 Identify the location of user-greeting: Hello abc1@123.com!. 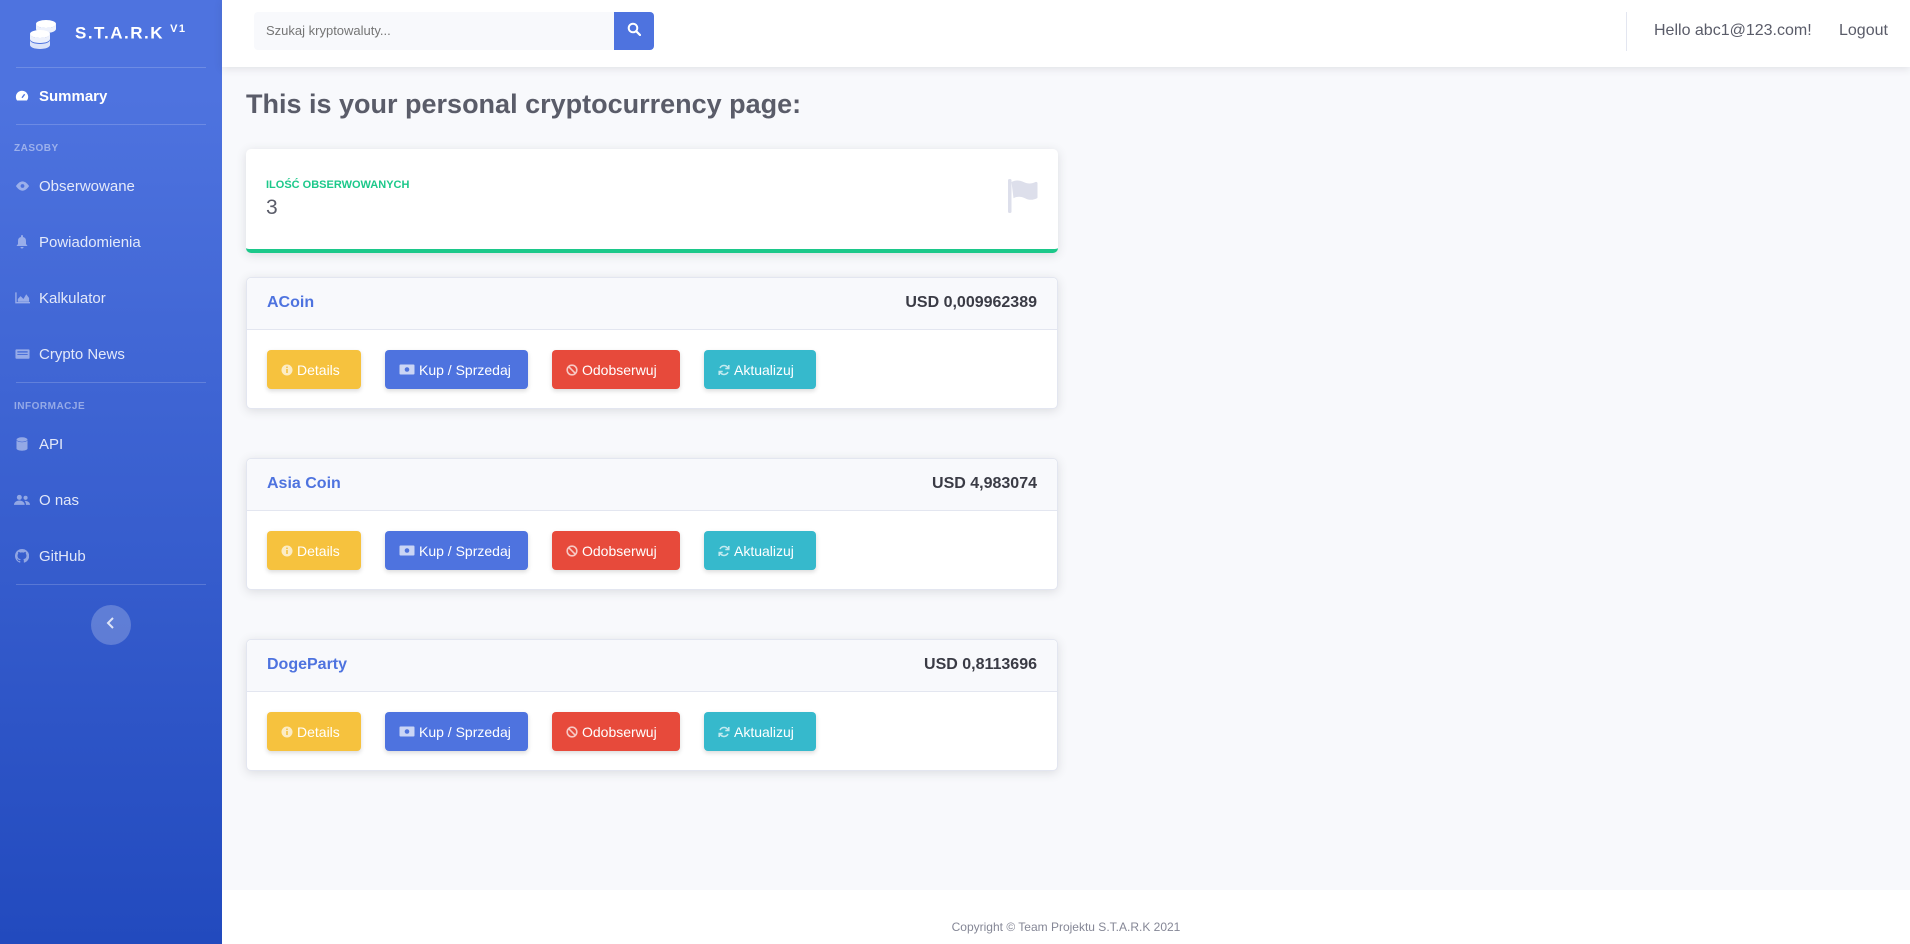
(1733, 31).